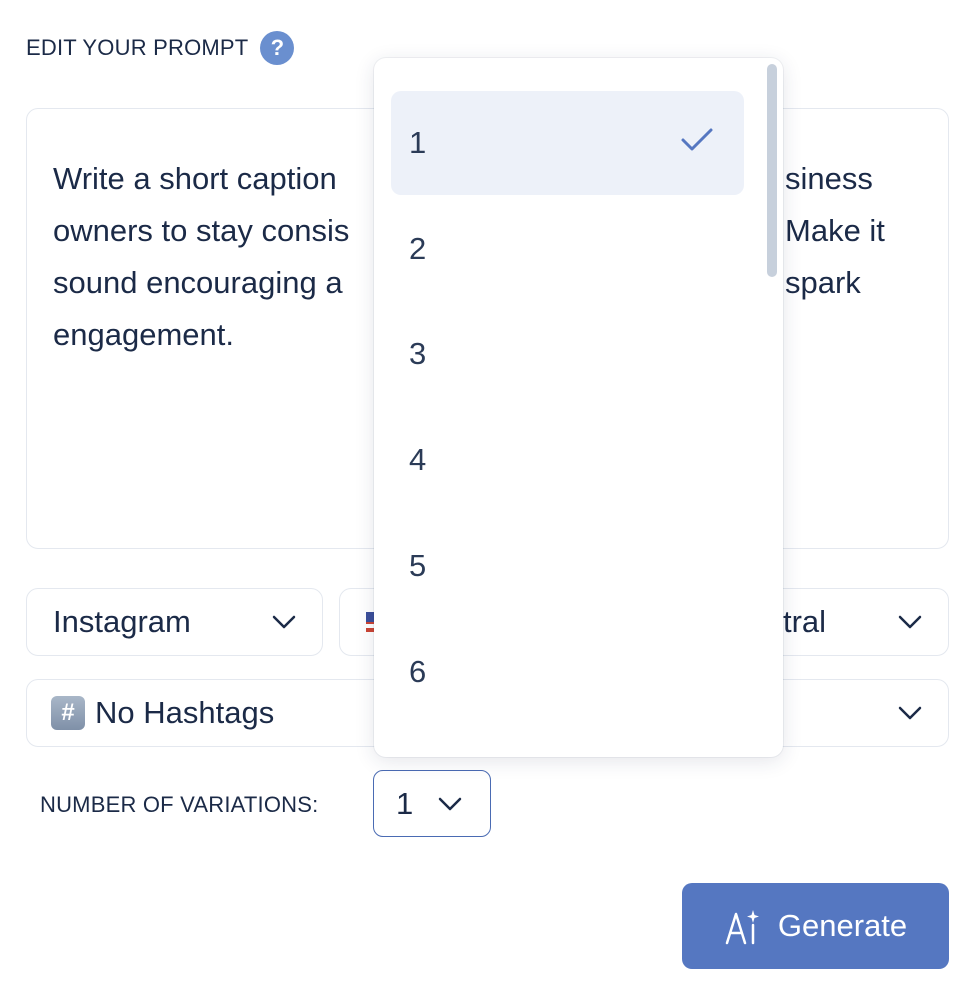  What do you see at coordinates (567, 672) in the screenshot?
I see `dropdown-option-6: 6` at bounding box center [567, 672].